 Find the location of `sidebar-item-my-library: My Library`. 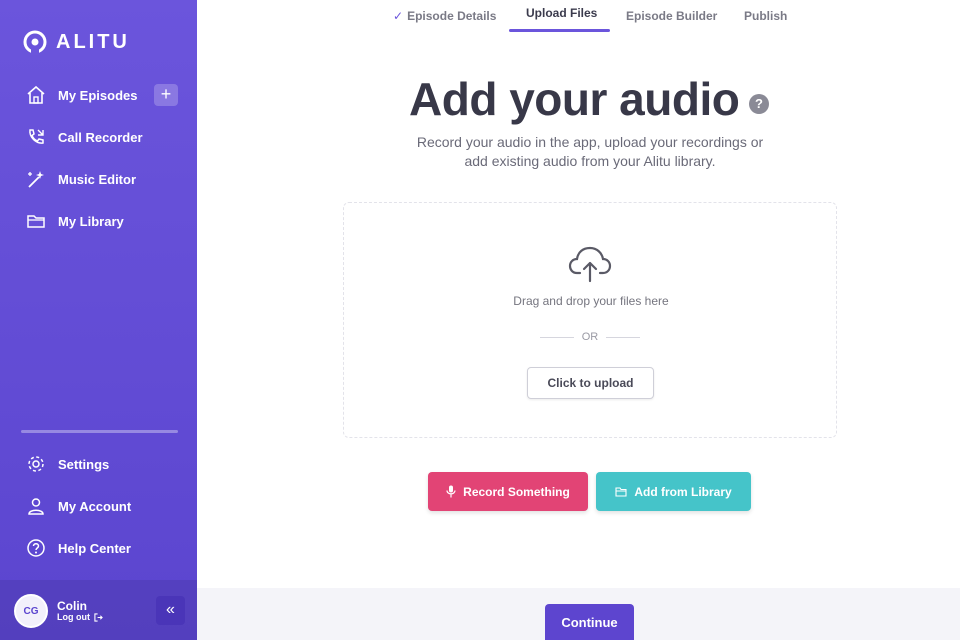

sidebar-item-my-library: My Library is located at coordinates (75, 221).